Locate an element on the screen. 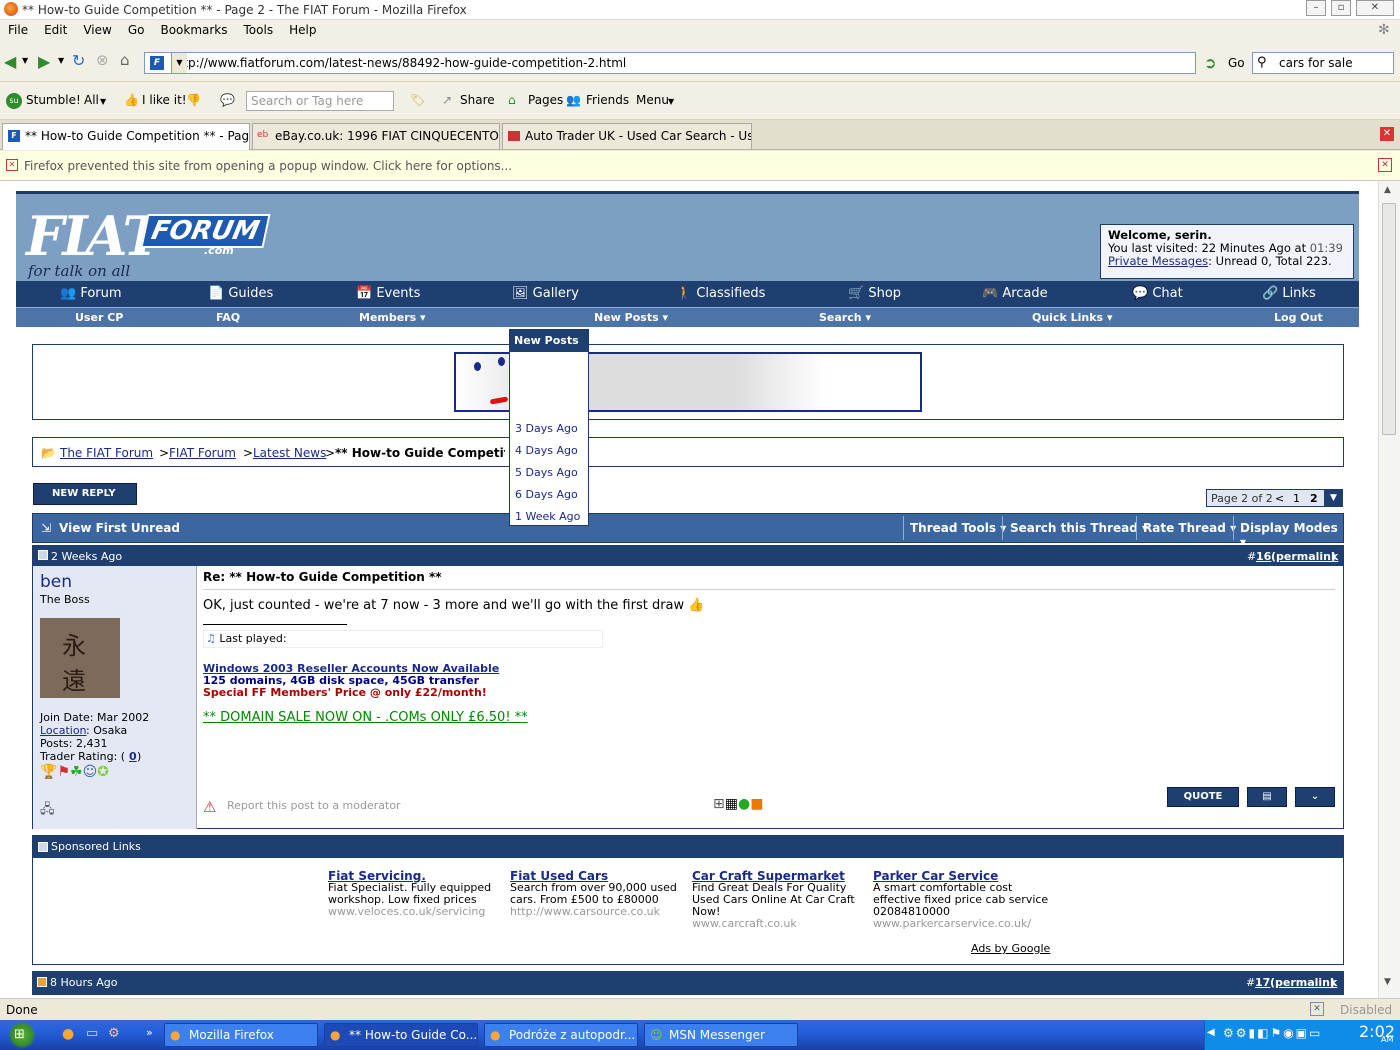 Image resolution: width=1400 pixels, height=1050 pixels. search-thread-menu: Search this Thread ▾ is located at coordinates (1079, 528).